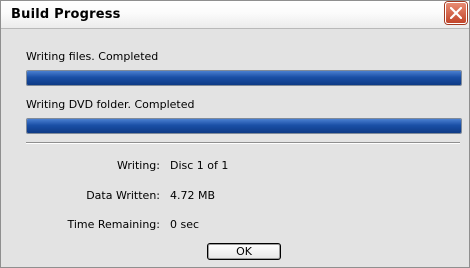  What do you see at coordinates (235, 15) in the screenshot?
I see `title-bar: Build Progress` at bounding box center [235, 15].